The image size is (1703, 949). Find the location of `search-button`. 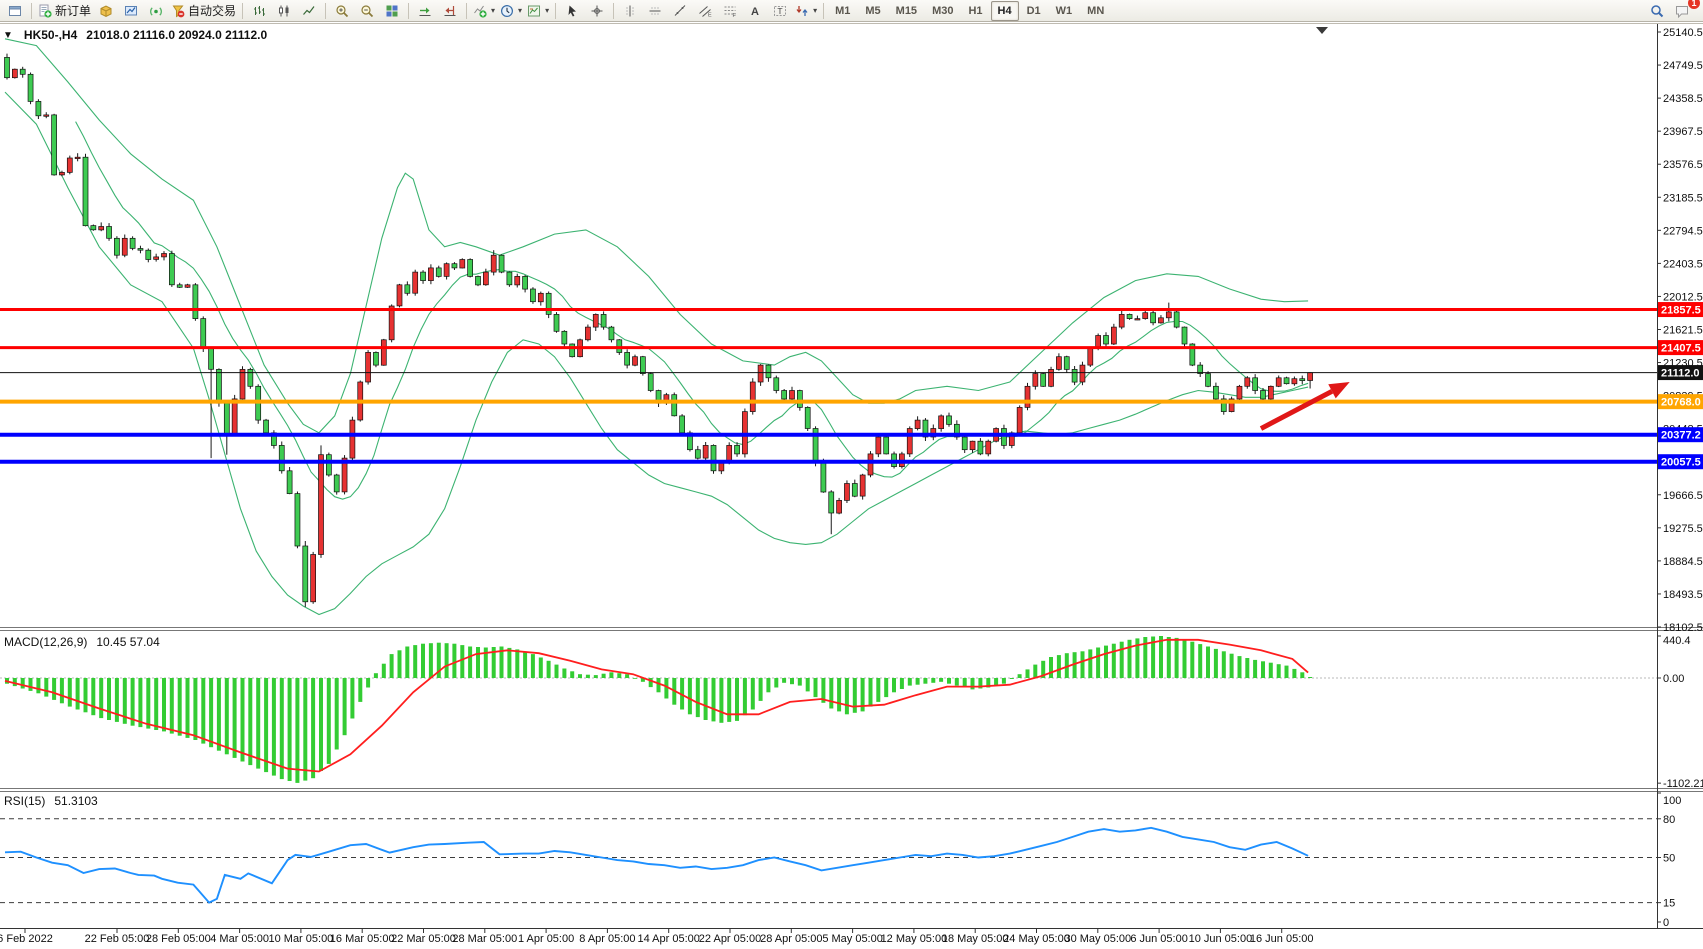

search-button is located at coordinates (1657, 11).